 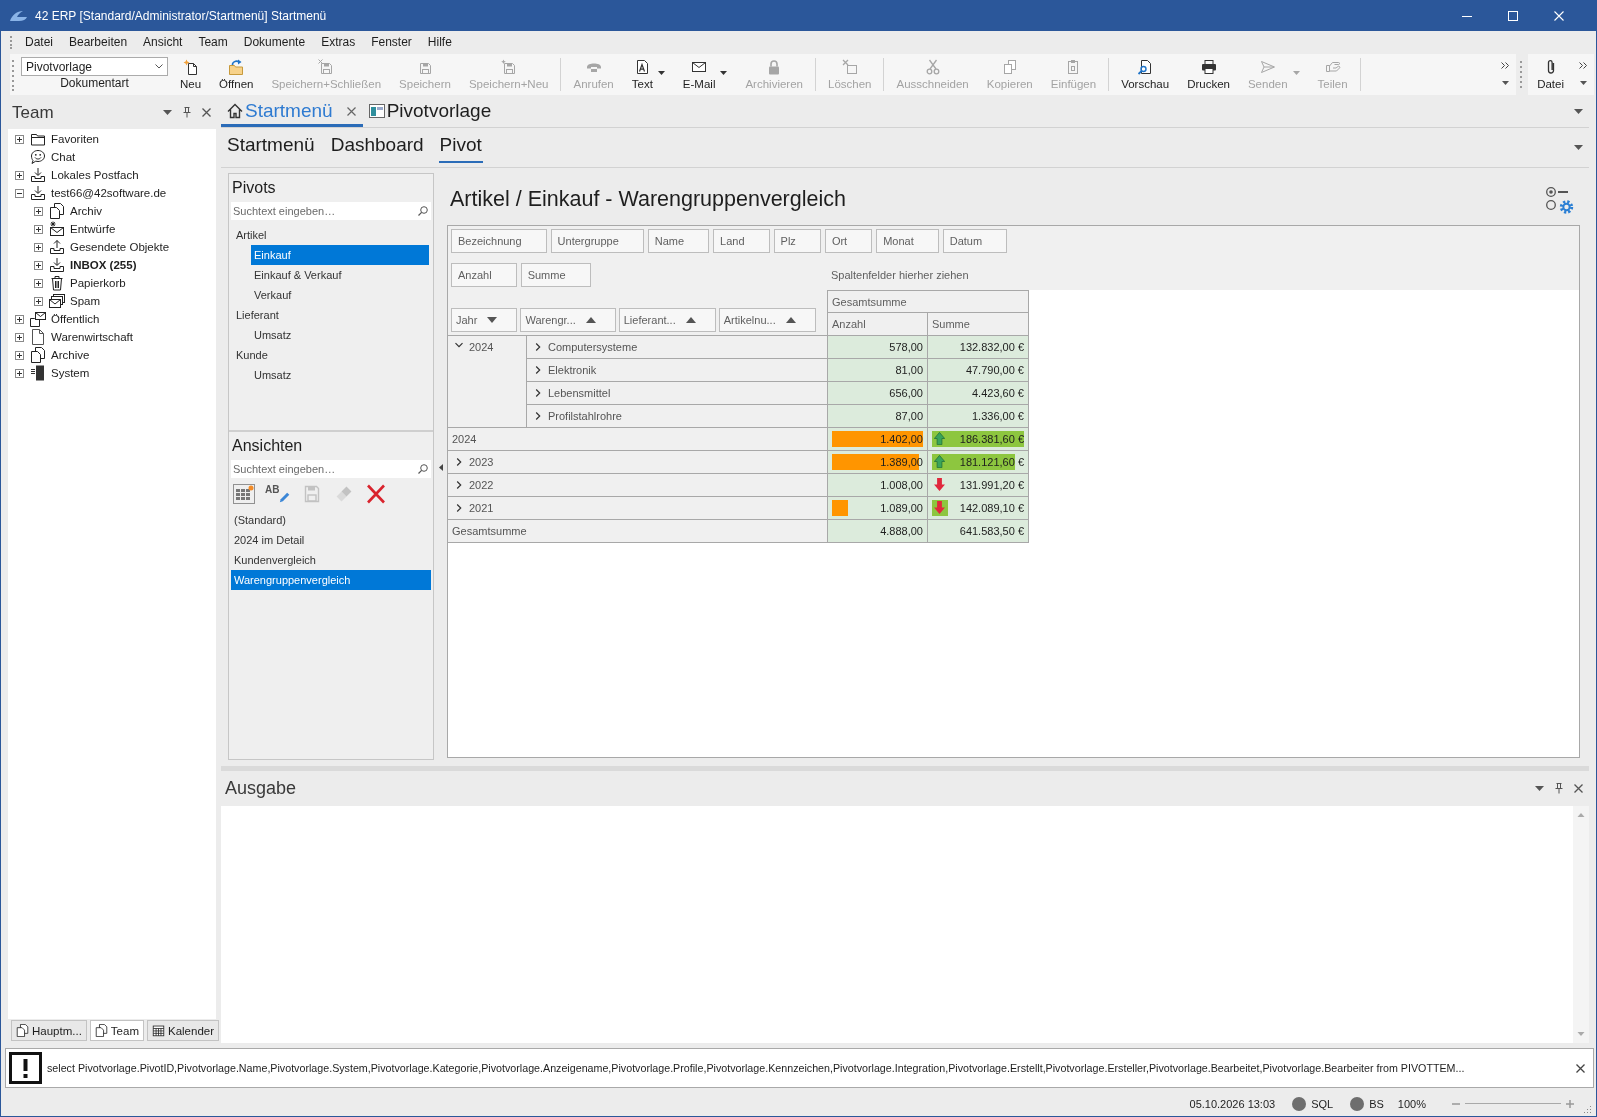 What do you see at coordinates (331, 540) in the screenshot?
I see `list-item: 2024 im Detail` at bounding box center [331, 540].